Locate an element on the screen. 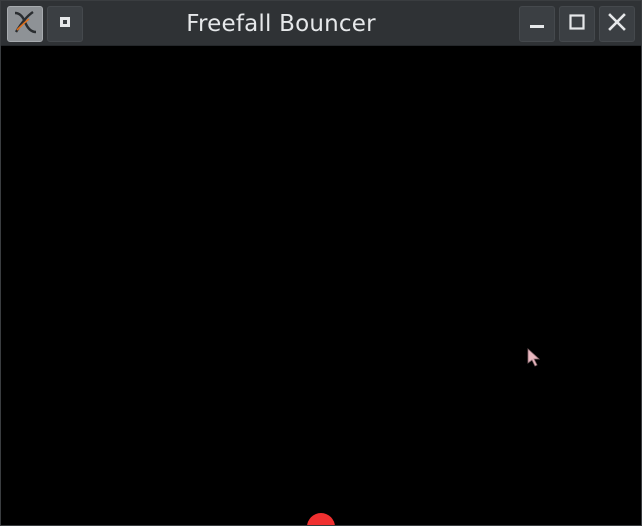  close-button is located at coordinates (617, 24).